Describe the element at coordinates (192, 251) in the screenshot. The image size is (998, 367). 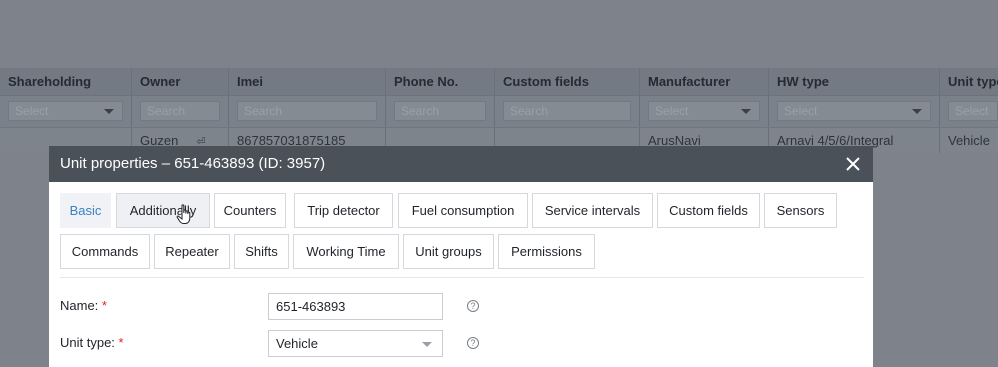
I see `tab-repeater: Repeater` at that location.